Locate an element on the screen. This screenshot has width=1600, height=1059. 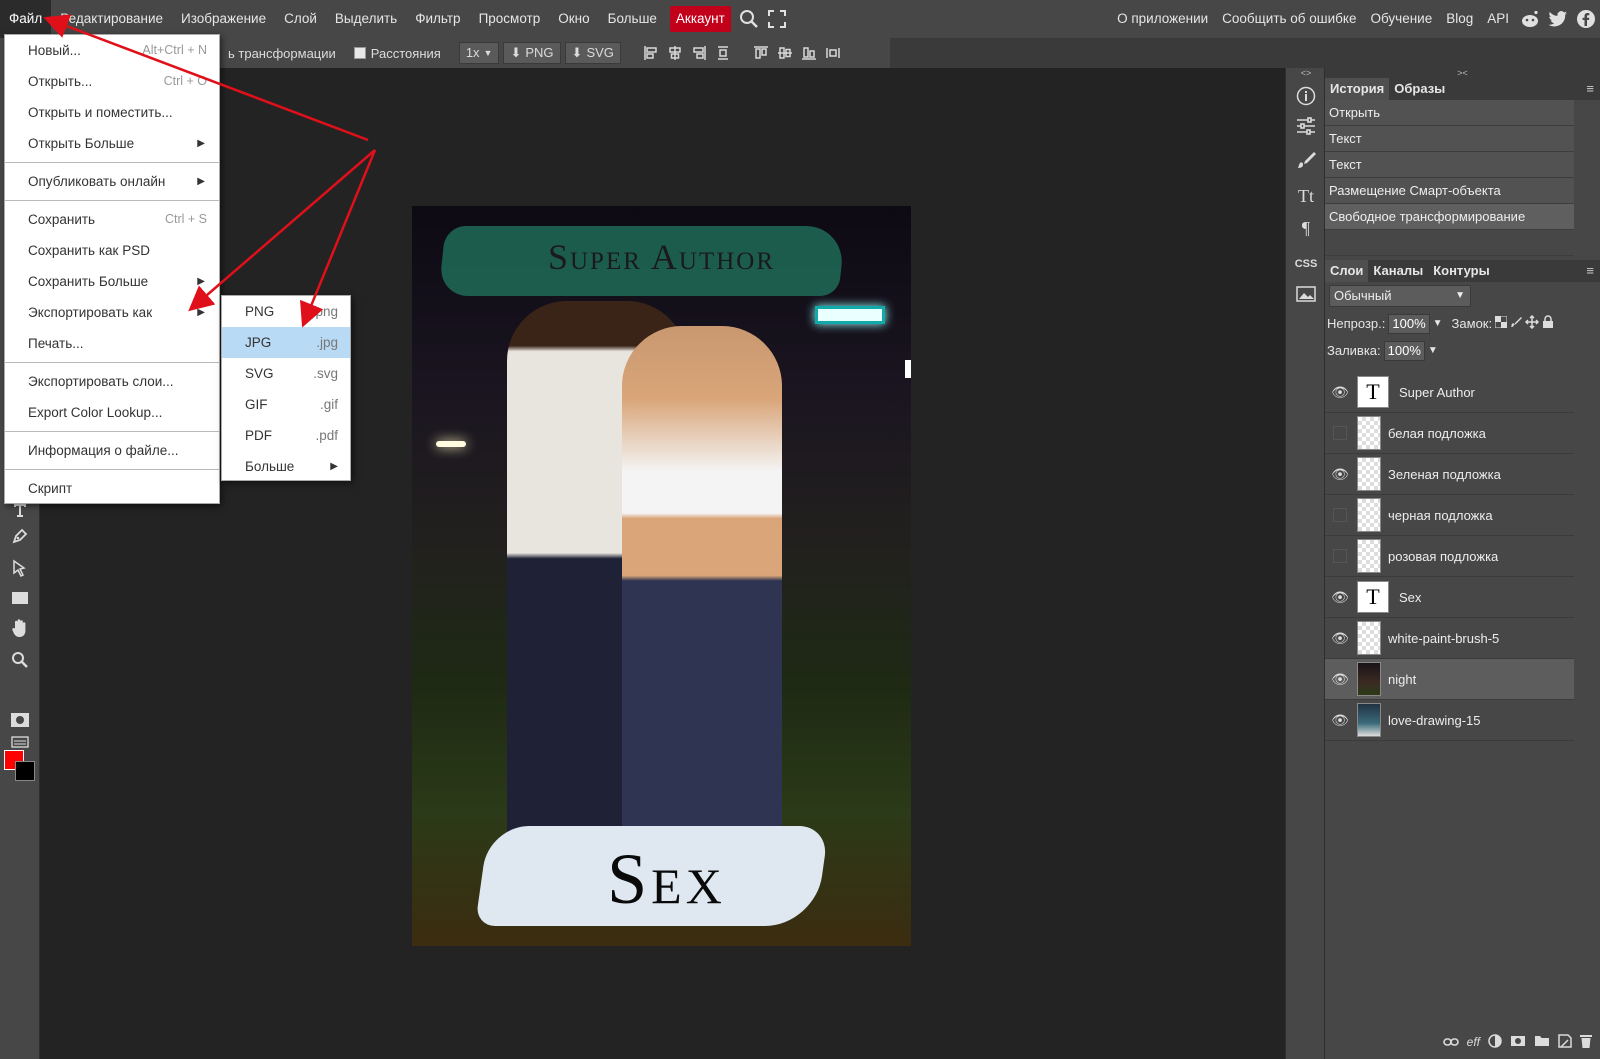
history-row: Размещение Смарт-объекта is located at coordinates (1449, 191).